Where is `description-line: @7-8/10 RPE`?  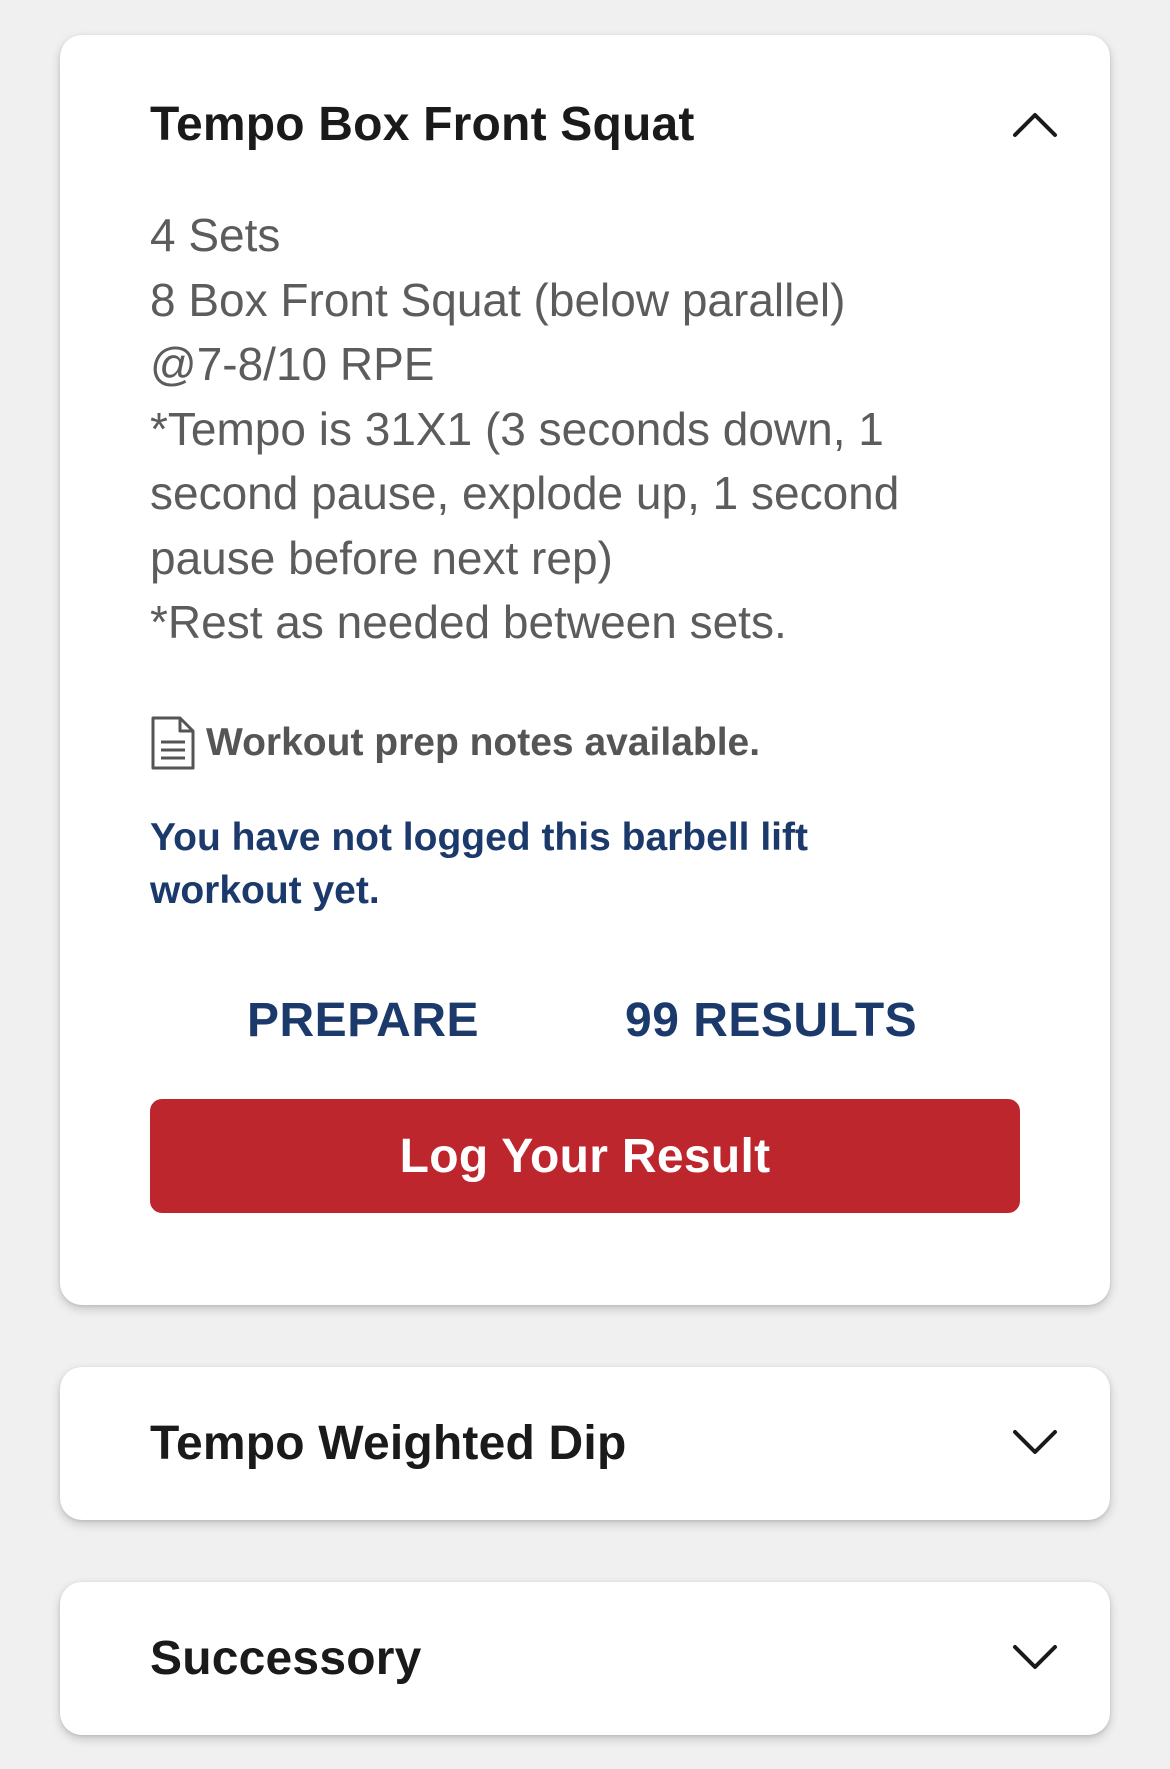
description-line: @7-8/10 RPE is located at coordinates (292, 364).